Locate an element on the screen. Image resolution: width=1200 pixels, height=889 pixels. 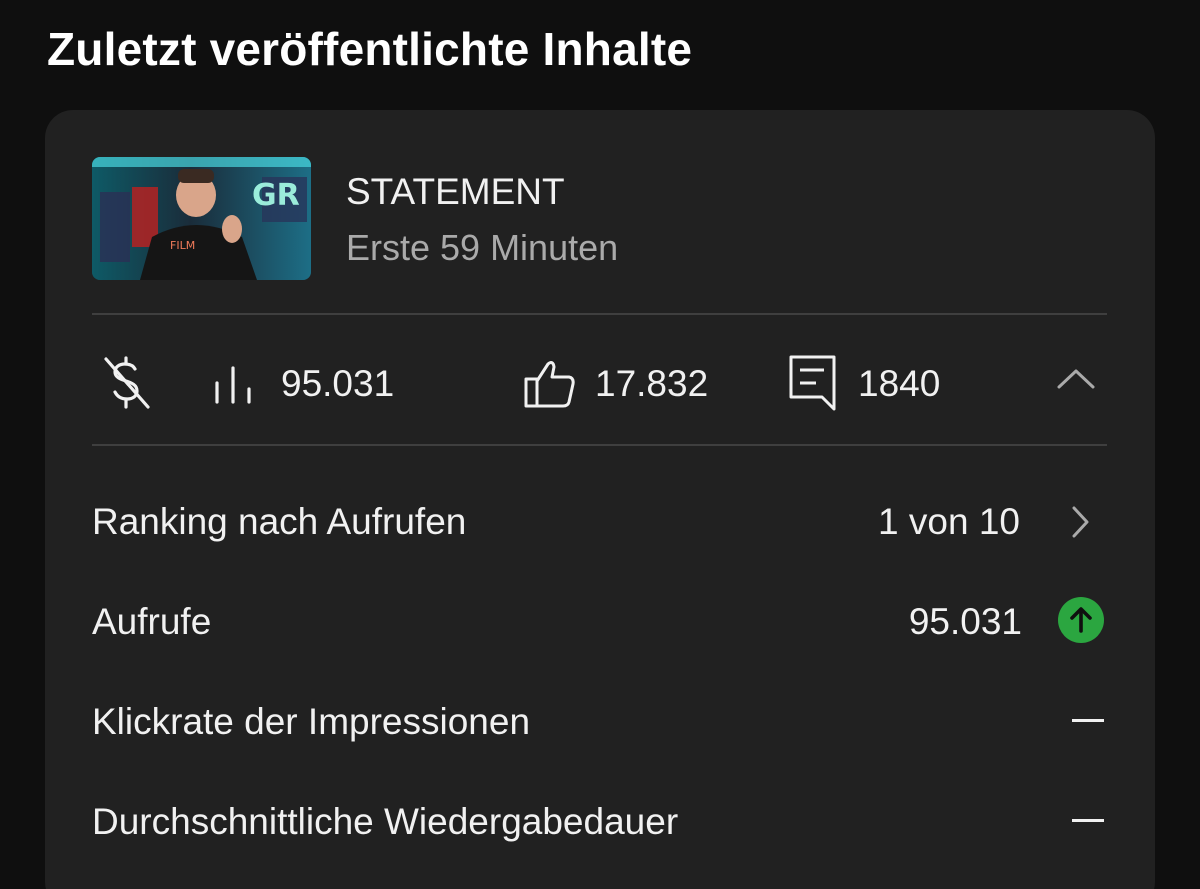
metric-value: 1 von 10 is located at coordinates (949, 521).